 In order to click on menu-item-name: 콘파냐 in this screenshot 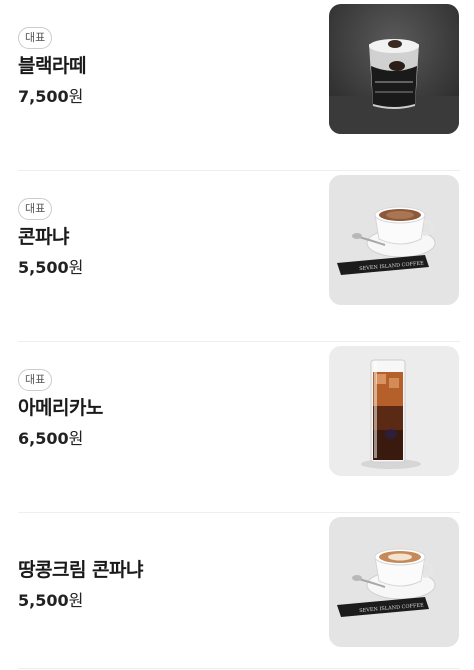, I will do `click(43, 237)`.